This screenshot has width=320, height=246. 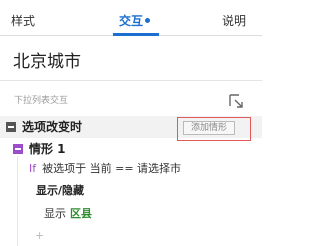 I want to click on tab-style: 样式, so click(x=23, y=21).